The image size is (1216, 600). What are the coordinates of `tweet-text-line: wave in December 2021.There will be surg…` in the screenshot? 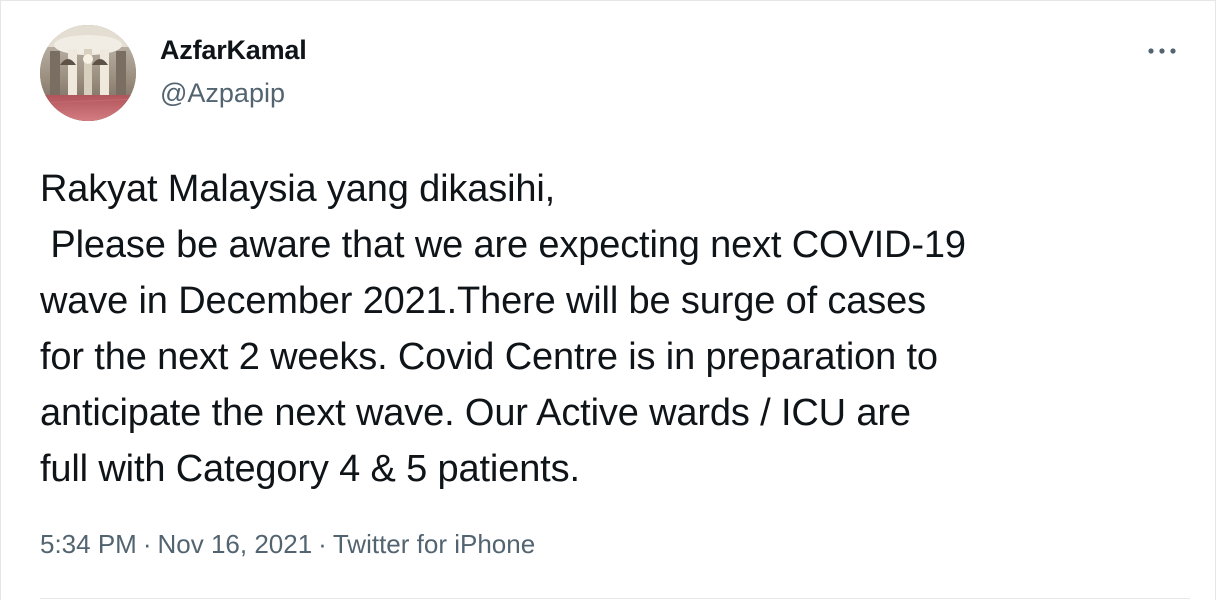 It's located at (483, 301).